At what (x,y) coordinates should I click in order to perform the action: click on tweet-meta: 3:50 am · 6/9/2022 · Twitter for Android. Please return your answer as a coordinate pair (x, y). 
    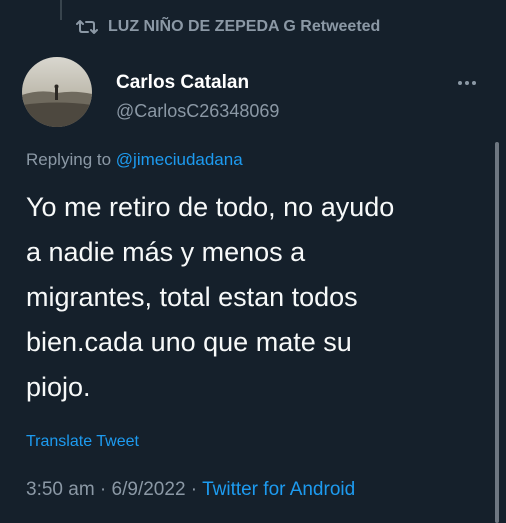
    Looking at the image, I should click on (190, 490).